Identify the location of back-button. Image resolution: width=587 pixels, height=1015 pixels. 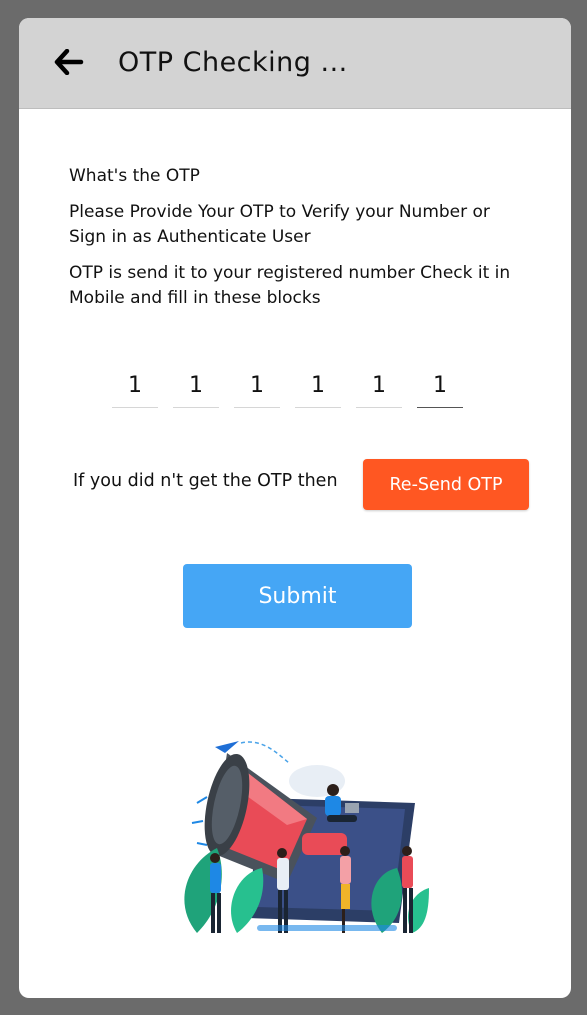
(69, 64).